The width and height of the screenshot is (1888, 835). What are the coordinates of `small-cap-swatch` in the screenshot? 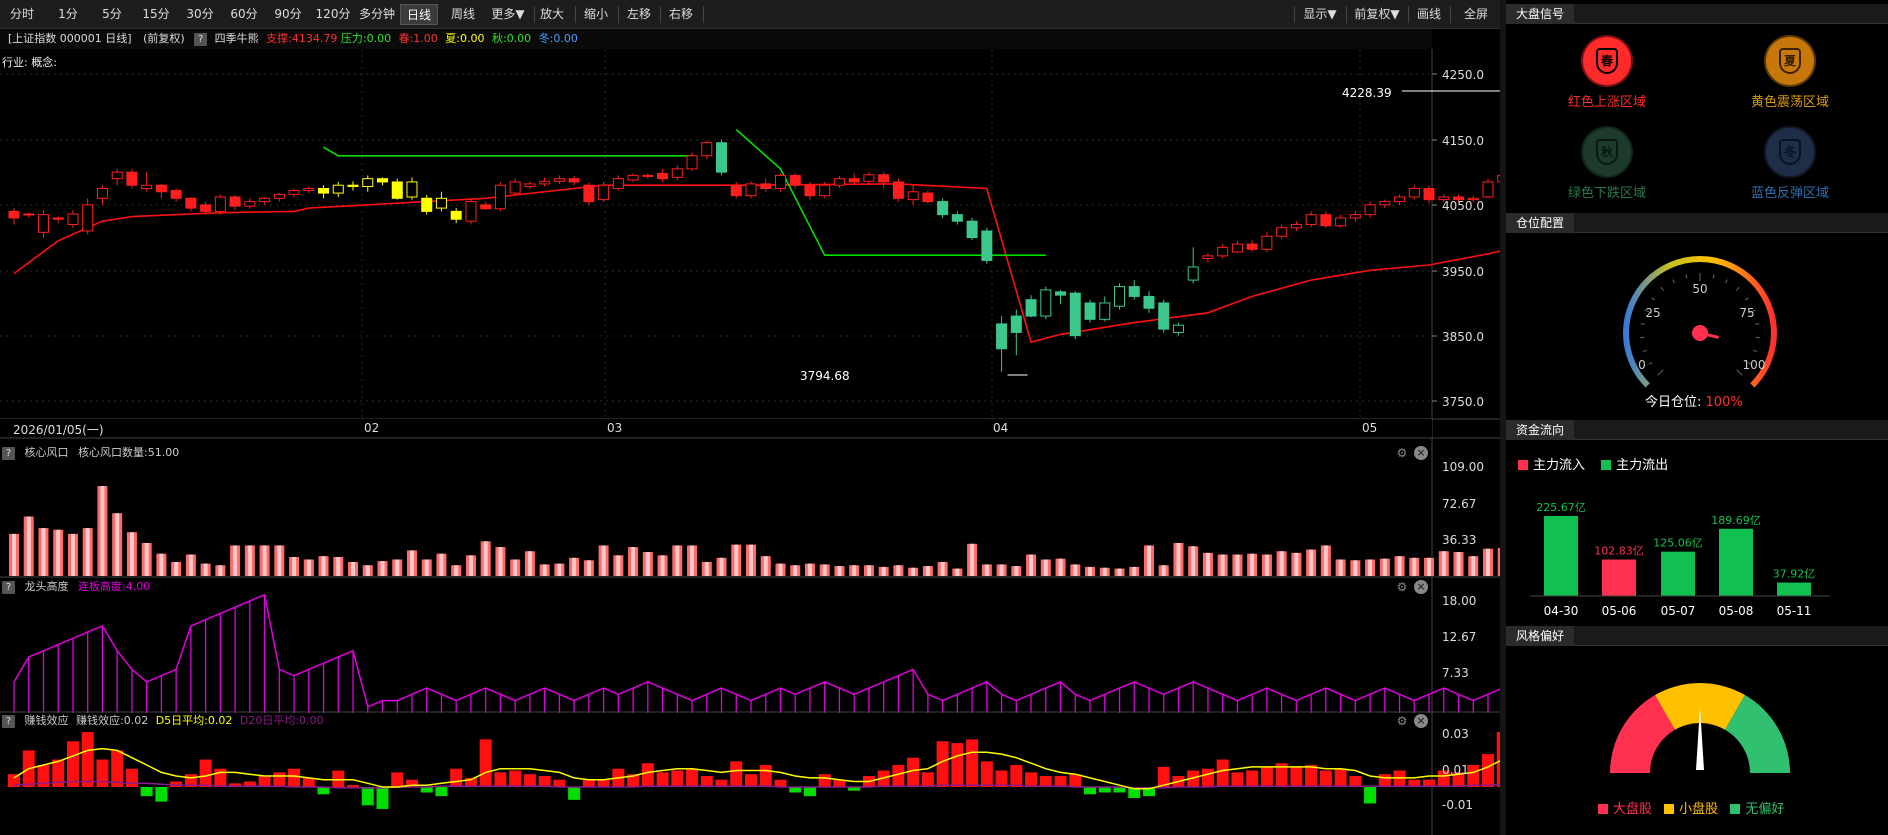 It's located at (1669, 809).